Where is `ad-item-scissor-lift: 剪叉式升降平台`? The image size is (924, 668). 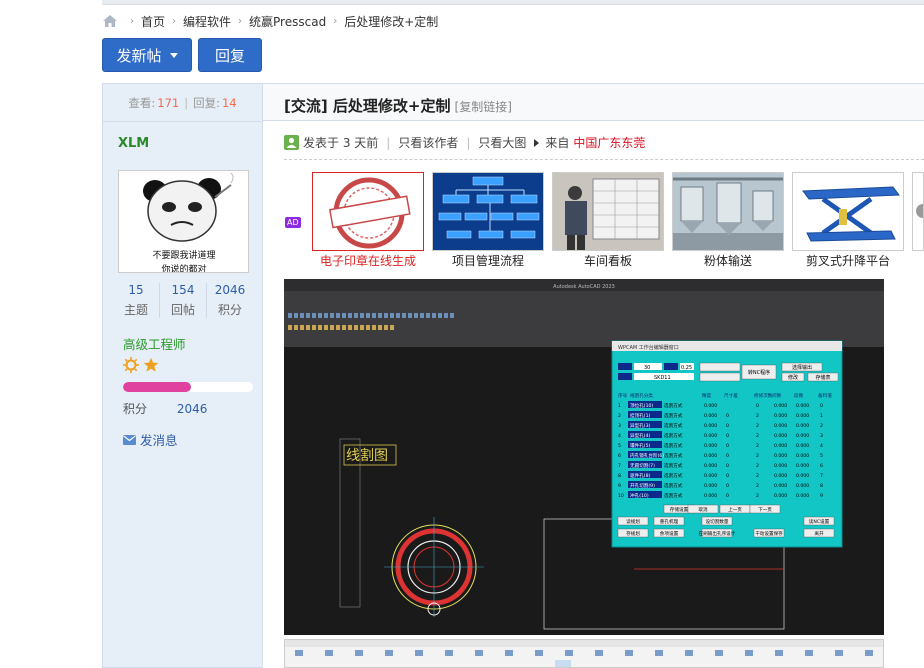
ad-item-scissor-lift: 剪叉式升降平台 is located at coordinates (848, 220).